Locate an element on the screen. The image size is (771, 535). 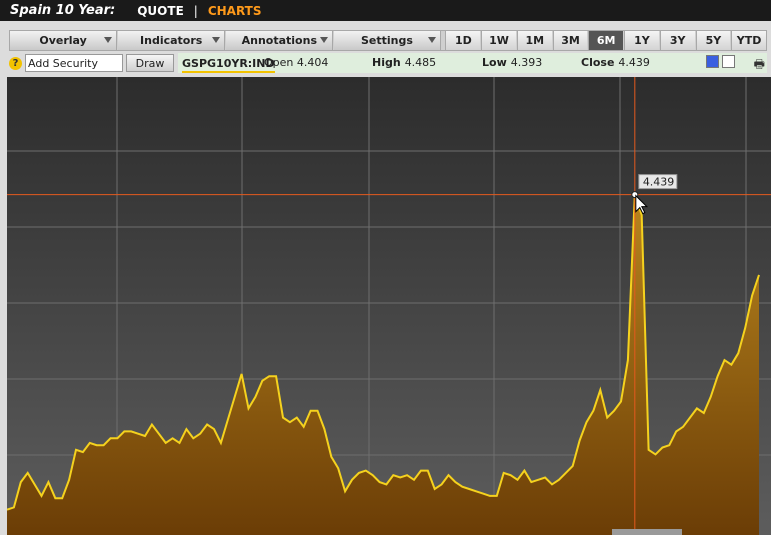
close-label: Close is located at coordinates (598, 62).